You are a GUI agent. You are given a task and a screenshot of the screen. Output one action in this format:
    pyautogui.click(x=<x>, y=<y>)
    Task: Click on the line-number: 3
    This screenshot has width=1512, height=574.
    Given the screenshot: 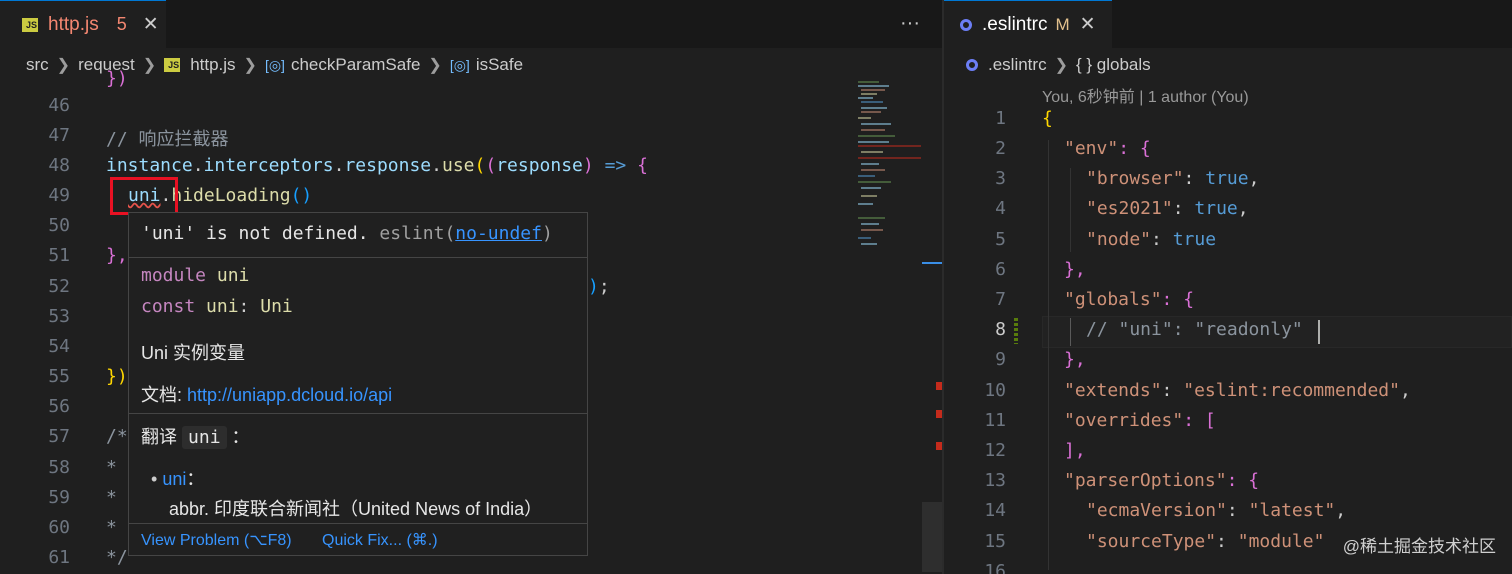 What is the action you would take?
    pyautogui.click(x=1000, y=178)
    